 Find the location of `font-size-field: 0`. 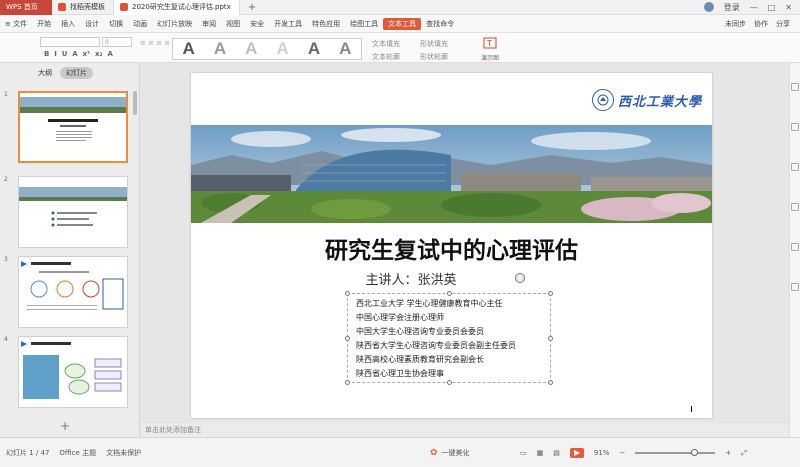

font-size-field: 0 is located at coordinates (117, 42).